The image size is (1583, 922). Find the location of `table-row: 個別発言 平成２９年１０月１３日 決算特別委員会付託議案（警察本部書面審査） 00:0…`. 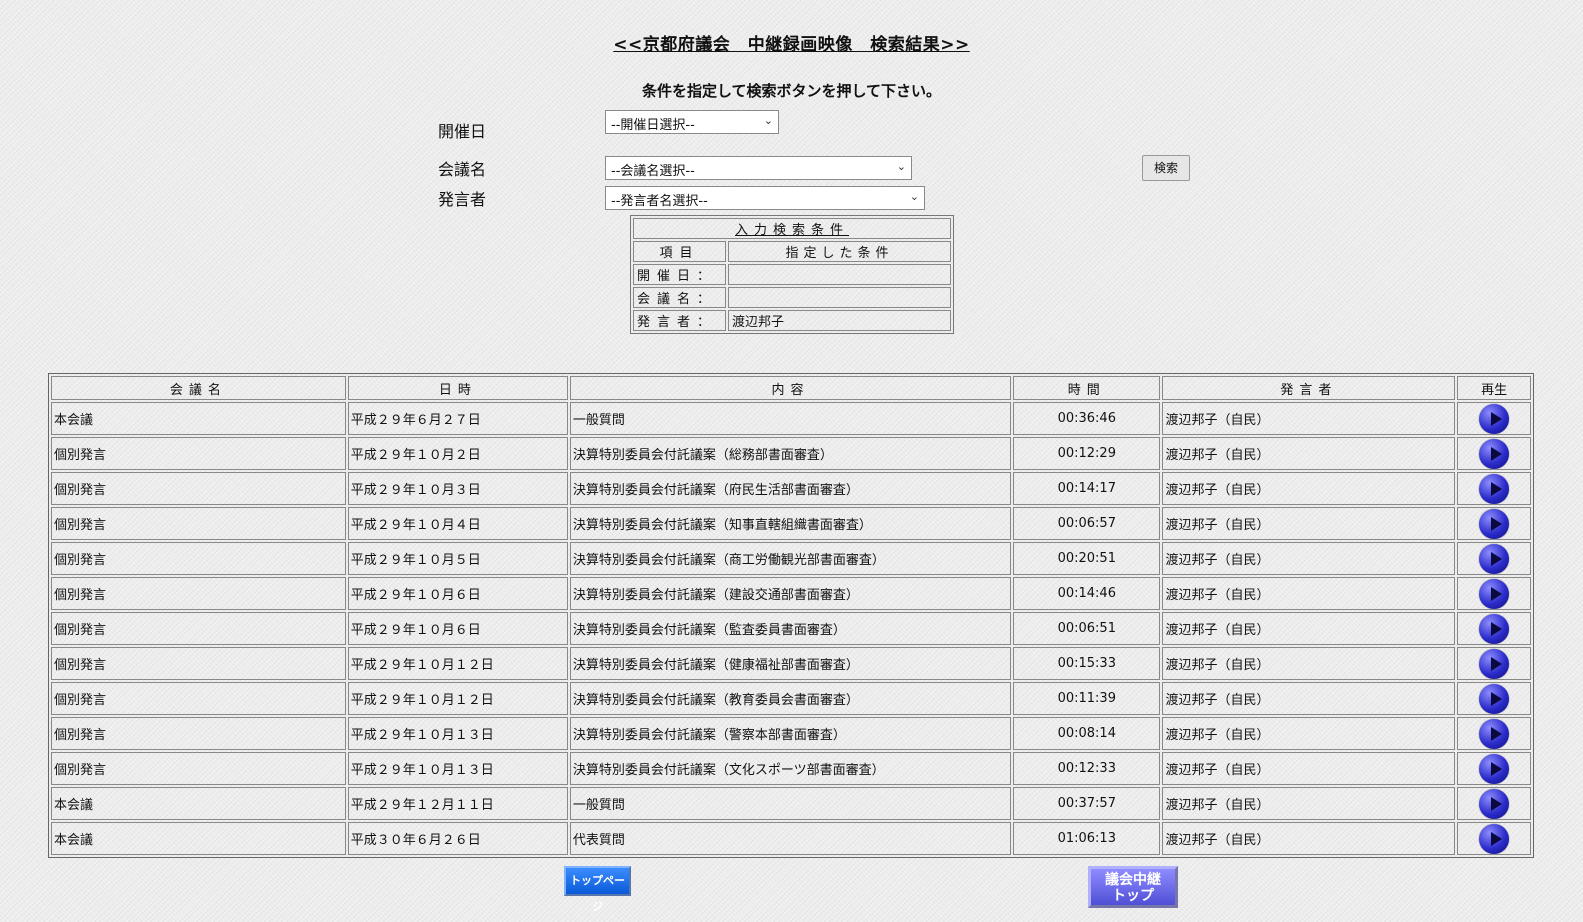

table-row: 個別発言 平成２９年１０月１３日 決算特別委員会付託議案（警察本部書面審査） 00:0… is located at coordinates (791, 733).